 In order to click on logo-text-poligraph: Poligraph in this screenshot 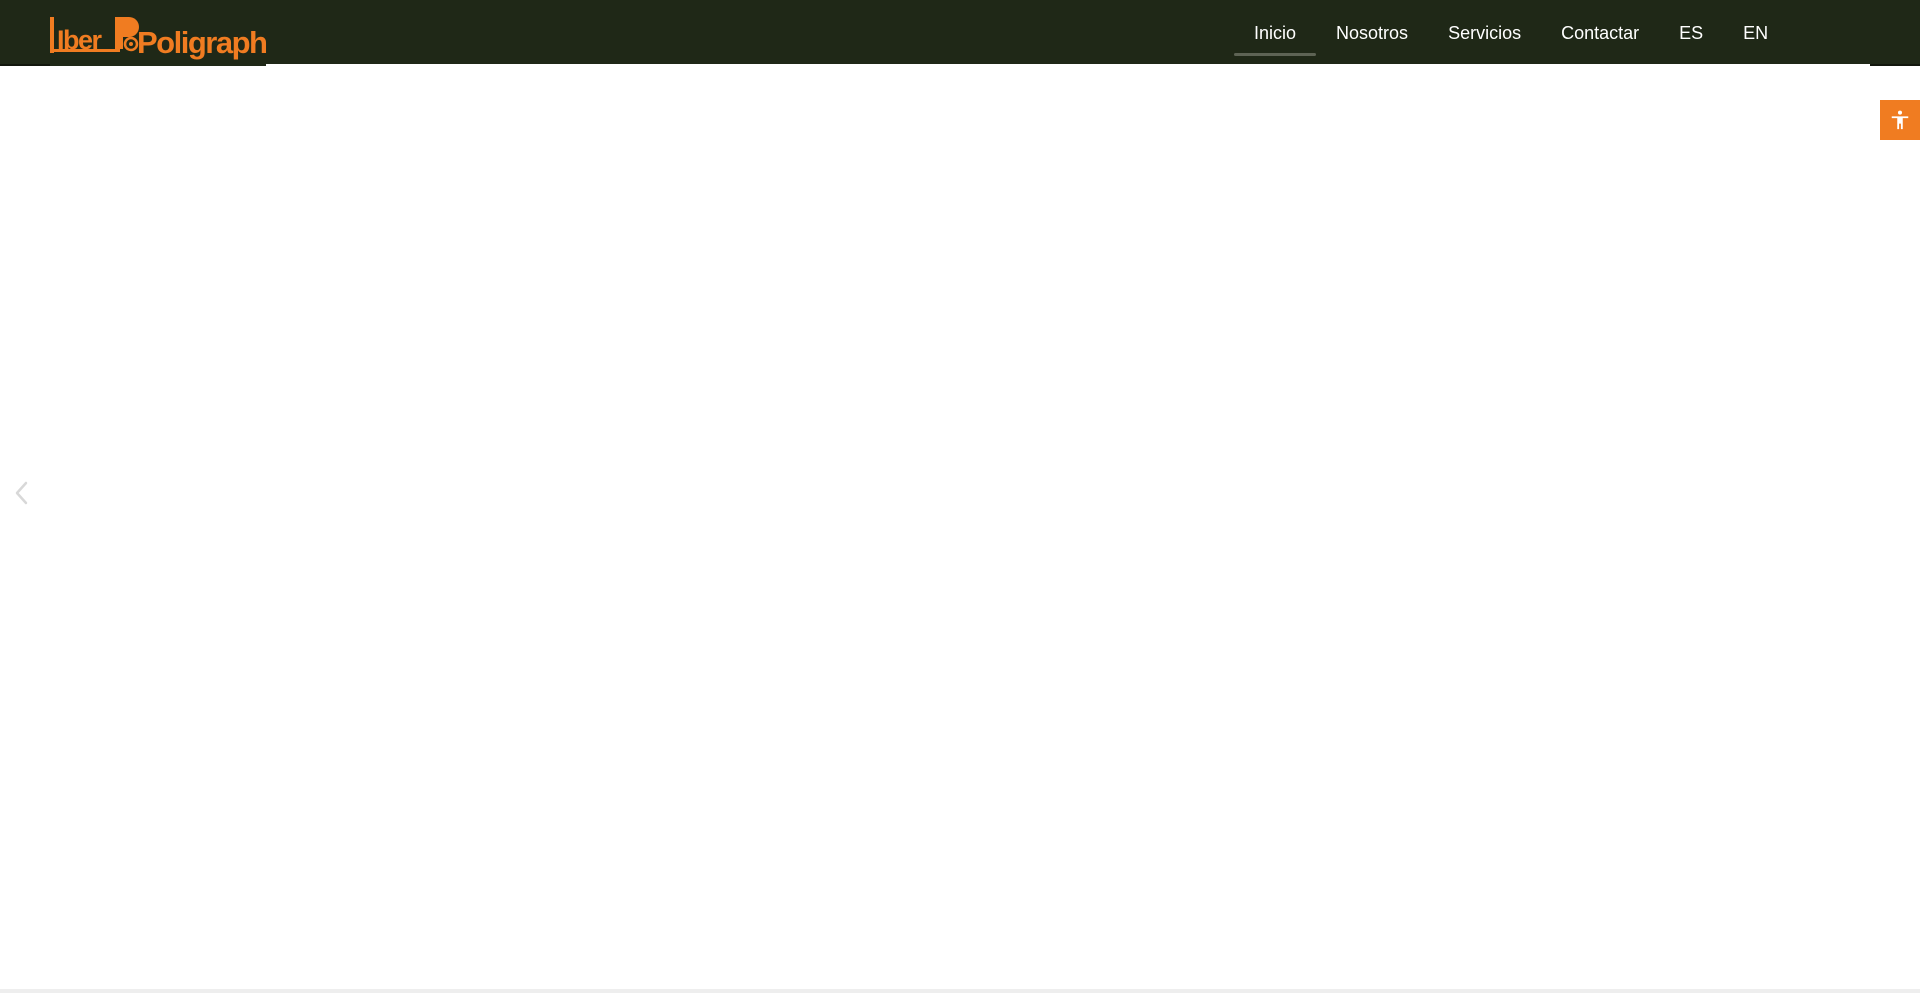, I will do `click(202, 42)`.